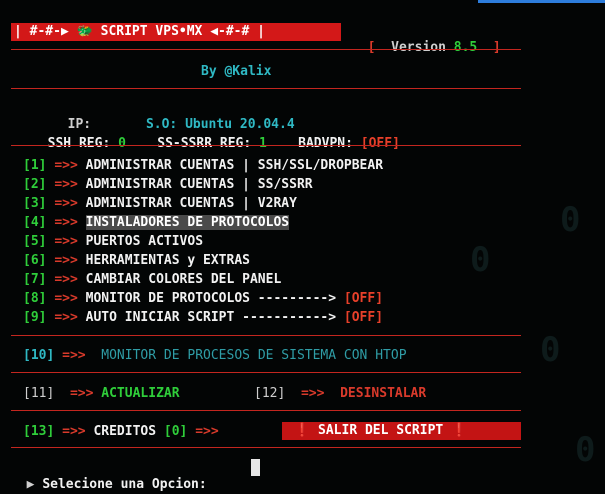  I want to click on version-bracket-open: [, so click(371, 47).